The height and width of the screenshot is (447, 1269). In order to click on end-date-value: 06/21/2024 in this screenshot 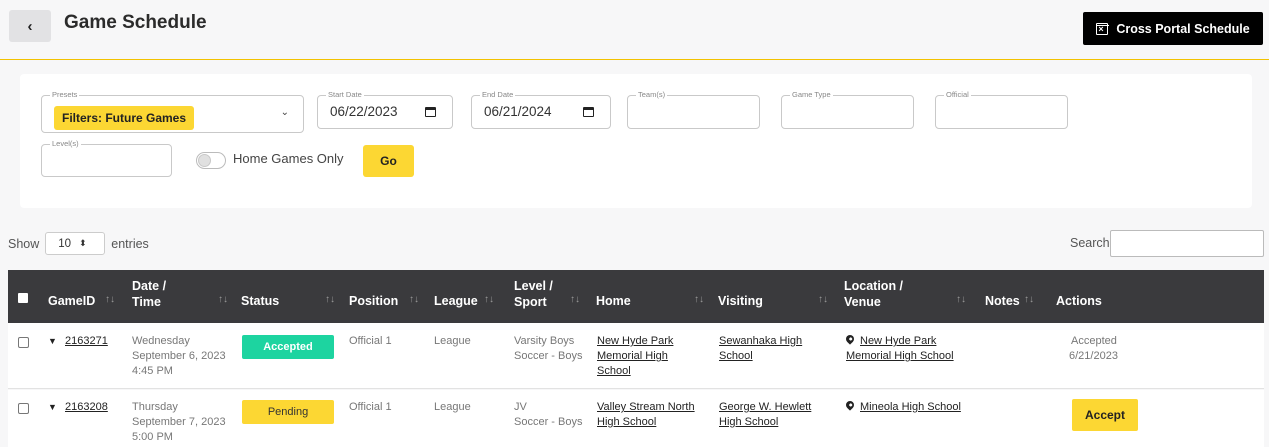, I will do `click(518, 111)`.